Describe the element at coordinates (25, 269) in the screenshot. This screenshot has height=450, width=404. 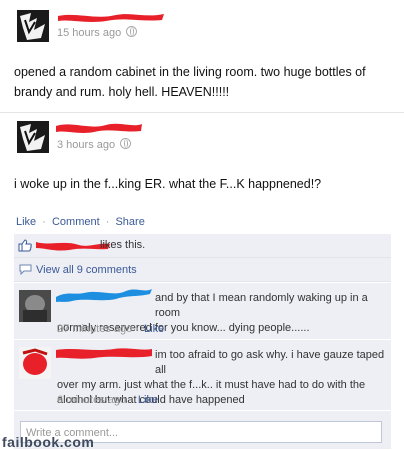
I see `comment-bubble-icon` at that location.